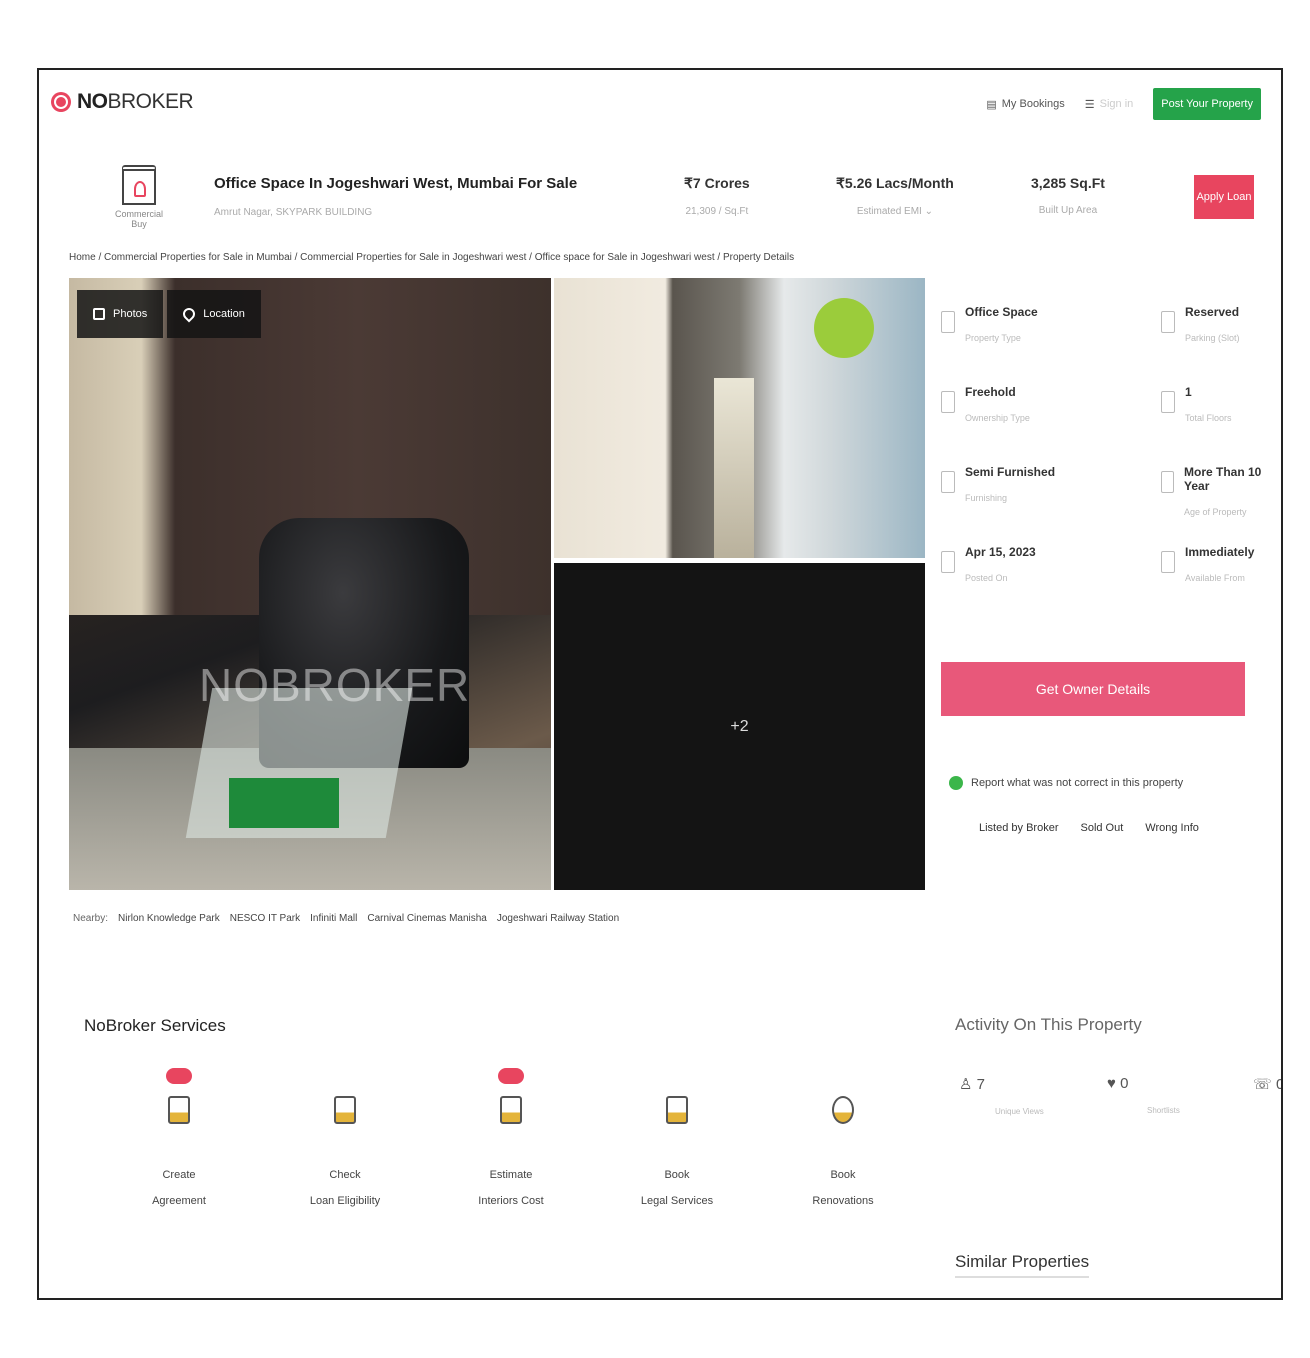 This screenshot has width=1310, height=1358. Describe the element at coordinates (1208, 418) in the screenshot. I see `detail-label: Total Floors` at that location.